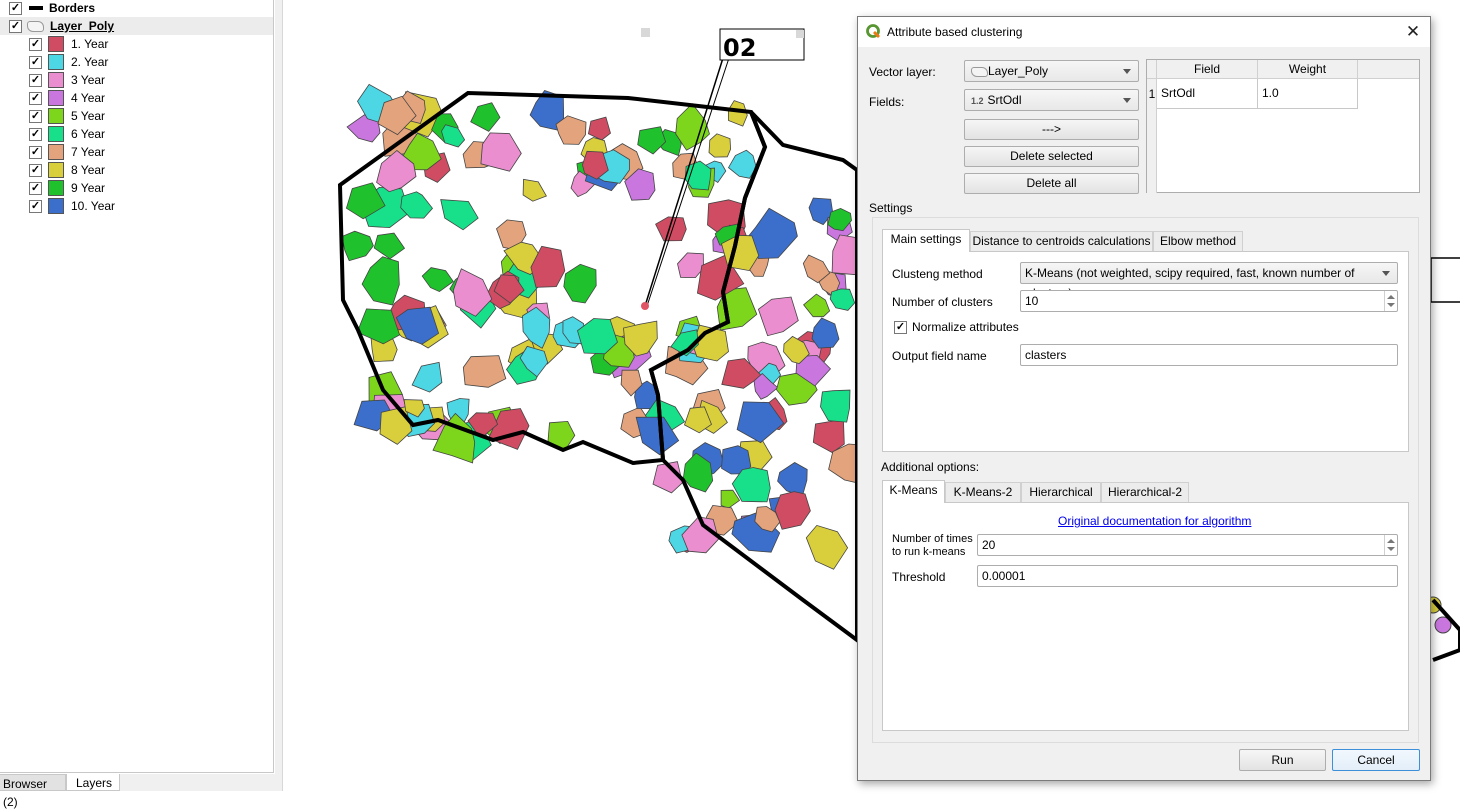  Describe the element at coordinates (137, 791) in the screenshot. I see `panel-tabs: Browser (2) Layers` at that location.